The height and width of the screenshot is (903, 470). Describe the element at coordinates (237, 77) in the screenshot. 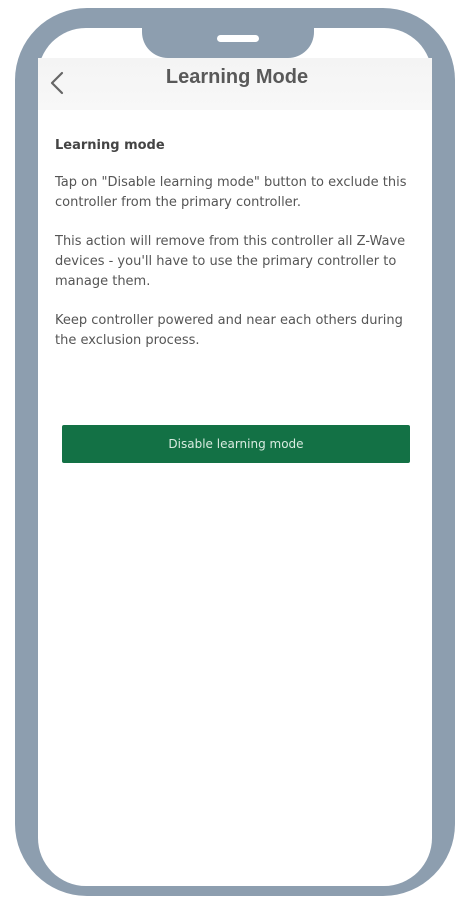

I see `page-title: Learning Mode` at that location.